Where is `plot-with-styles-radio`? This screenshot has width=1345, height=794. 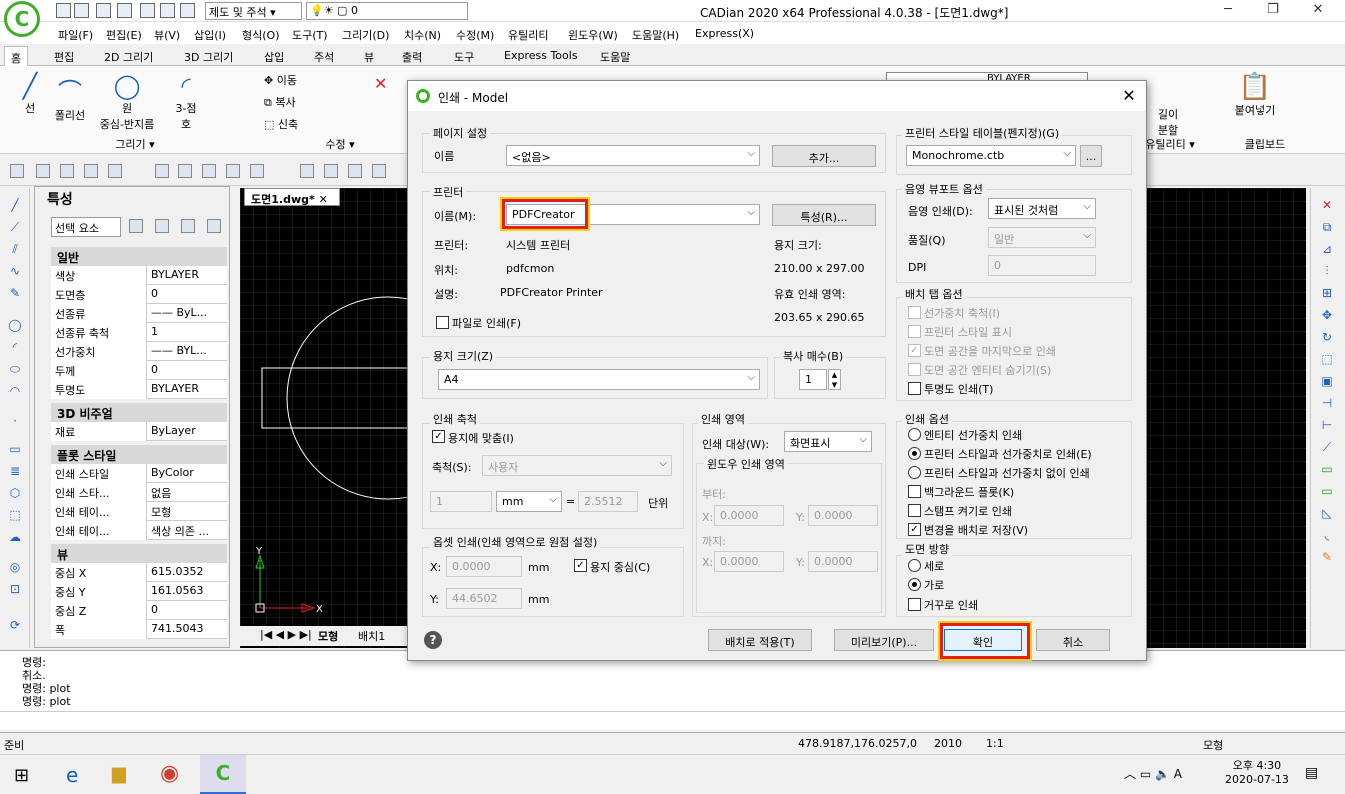 plot-with-styles-radio is located at coordinates (914, 453).